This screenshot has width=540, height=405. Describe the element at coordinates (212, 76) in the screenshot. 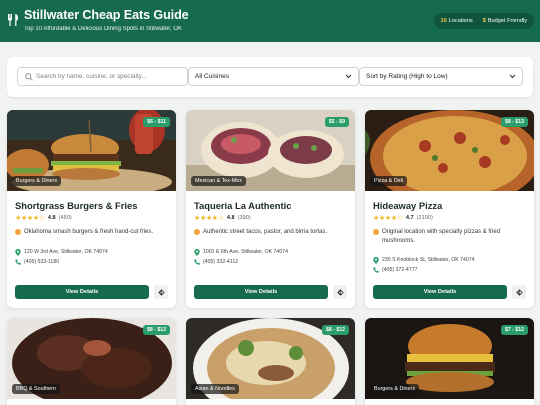

I see `cuisine-select-value: All Cuisines` at that location.